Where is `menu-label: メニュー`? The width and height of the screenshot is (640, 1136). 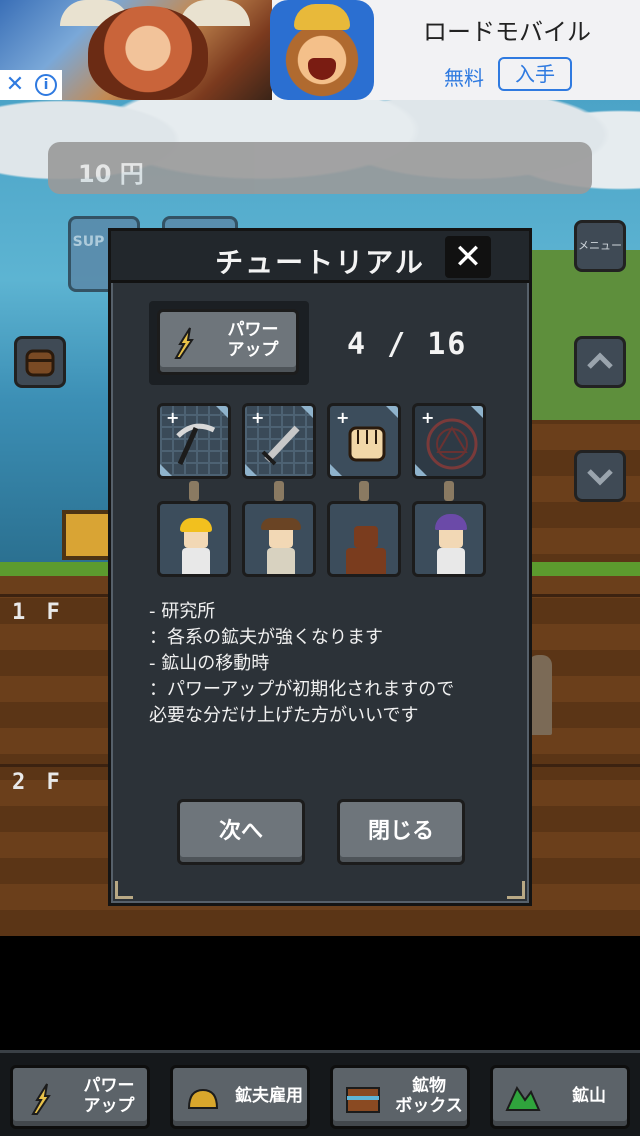
menu-label: メニュー is located at coordinates (600, 245).